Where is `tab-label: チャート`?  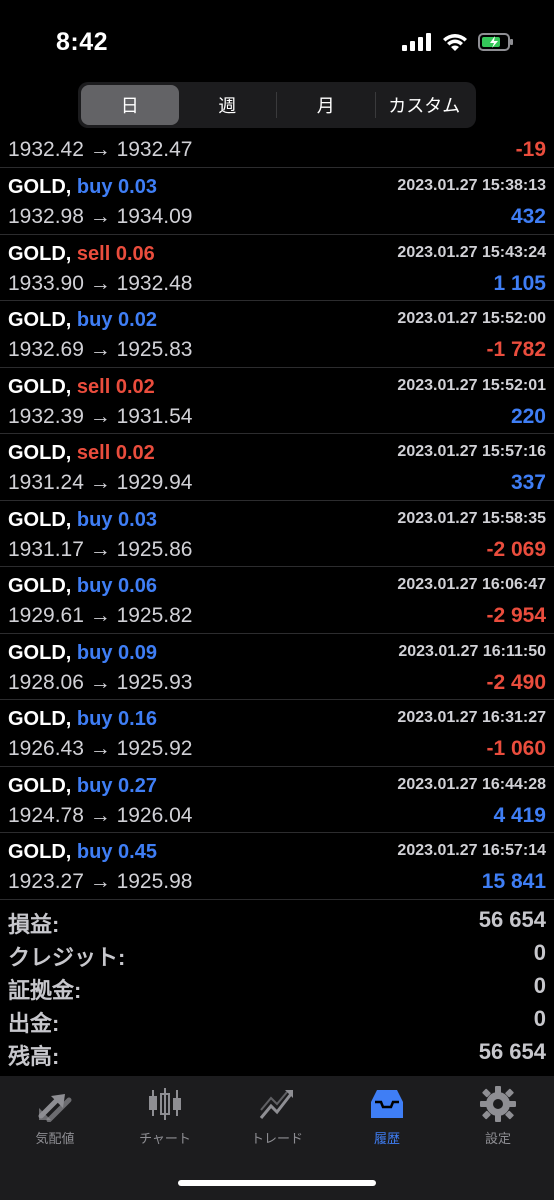
tab-label: チャート is located at coordinates (165, 1138).